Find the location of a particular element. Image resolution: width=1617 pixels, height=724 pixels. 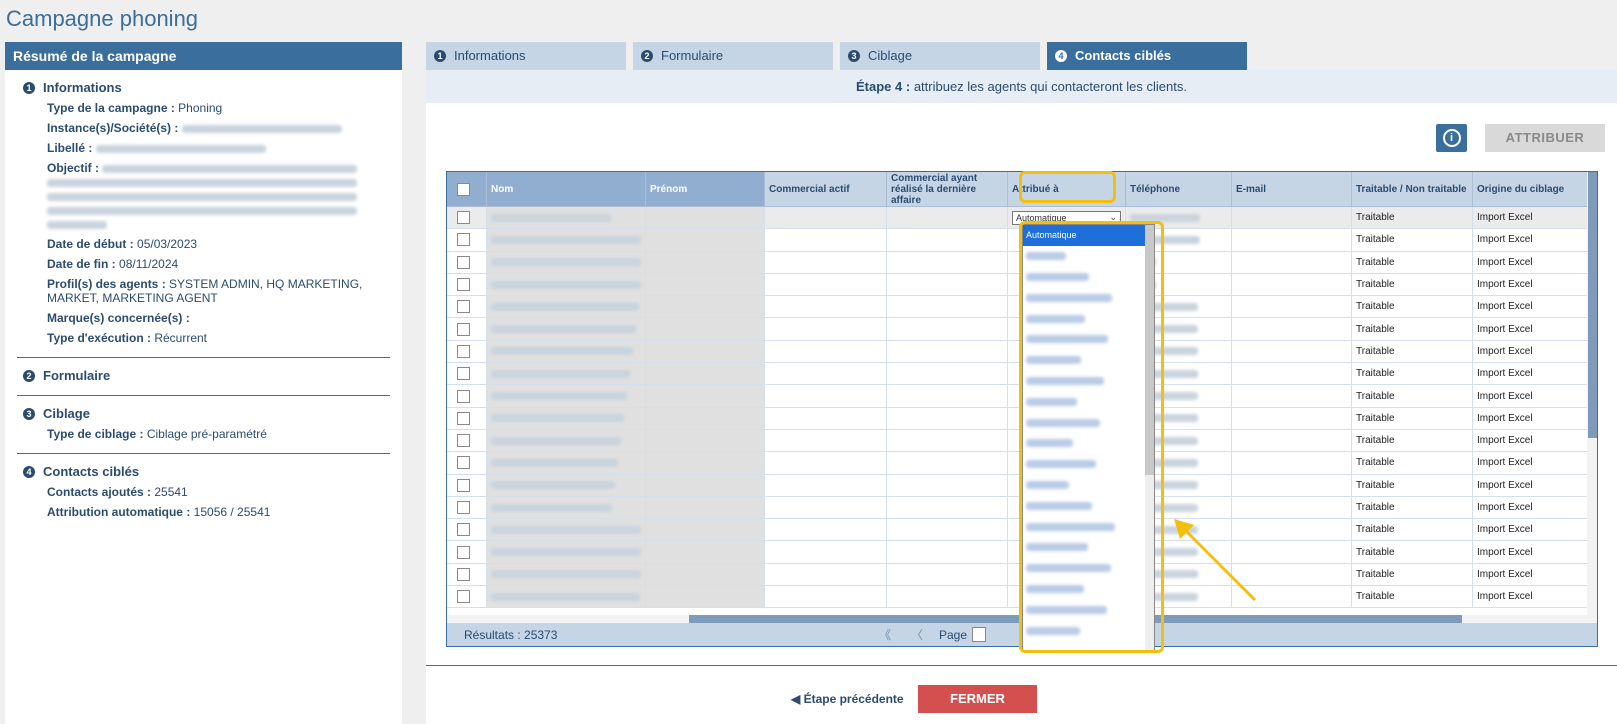

tab-contacts-cibles: 4 Contacts ciblés is located at coordinates (1147, 56).